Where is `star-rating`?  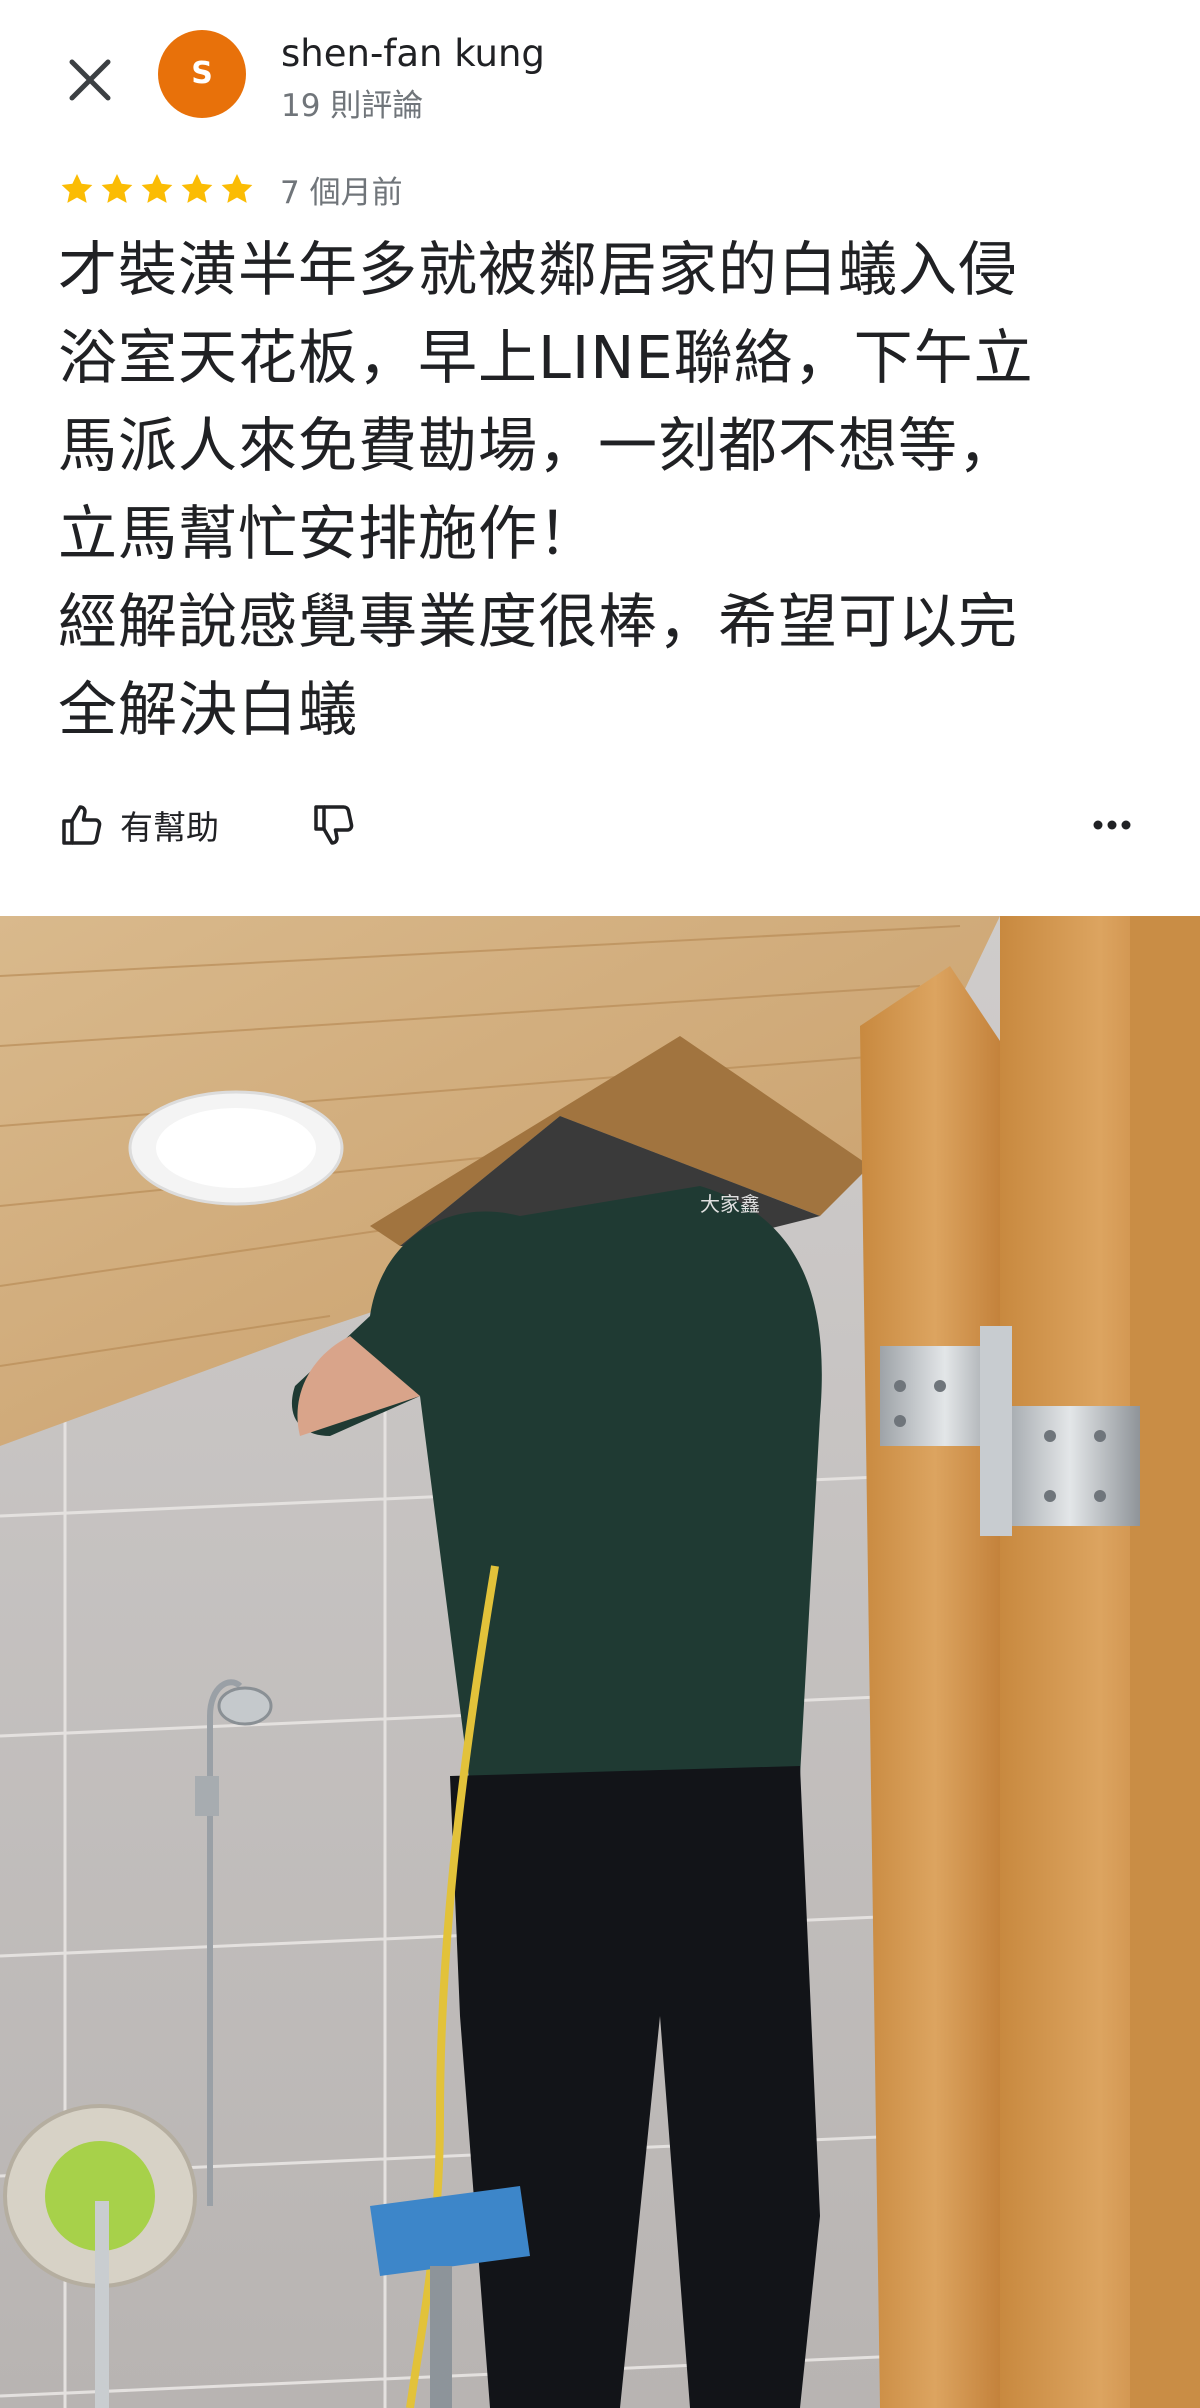 star-rating is located at coordinates (157, 189).